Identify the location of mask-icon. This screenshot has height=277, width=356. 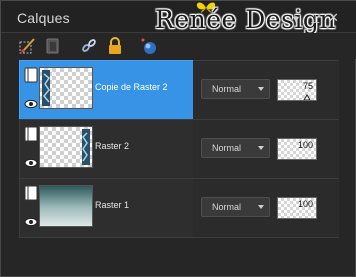
(53, 46).